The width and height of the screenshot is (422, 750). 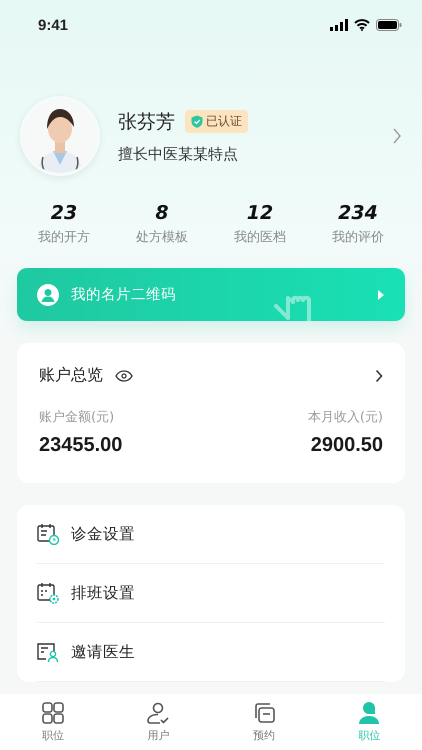 What do you see at coordinates (339, 25) in the screenshot?
I see `signal-icon` at bounding box center [339, 25].